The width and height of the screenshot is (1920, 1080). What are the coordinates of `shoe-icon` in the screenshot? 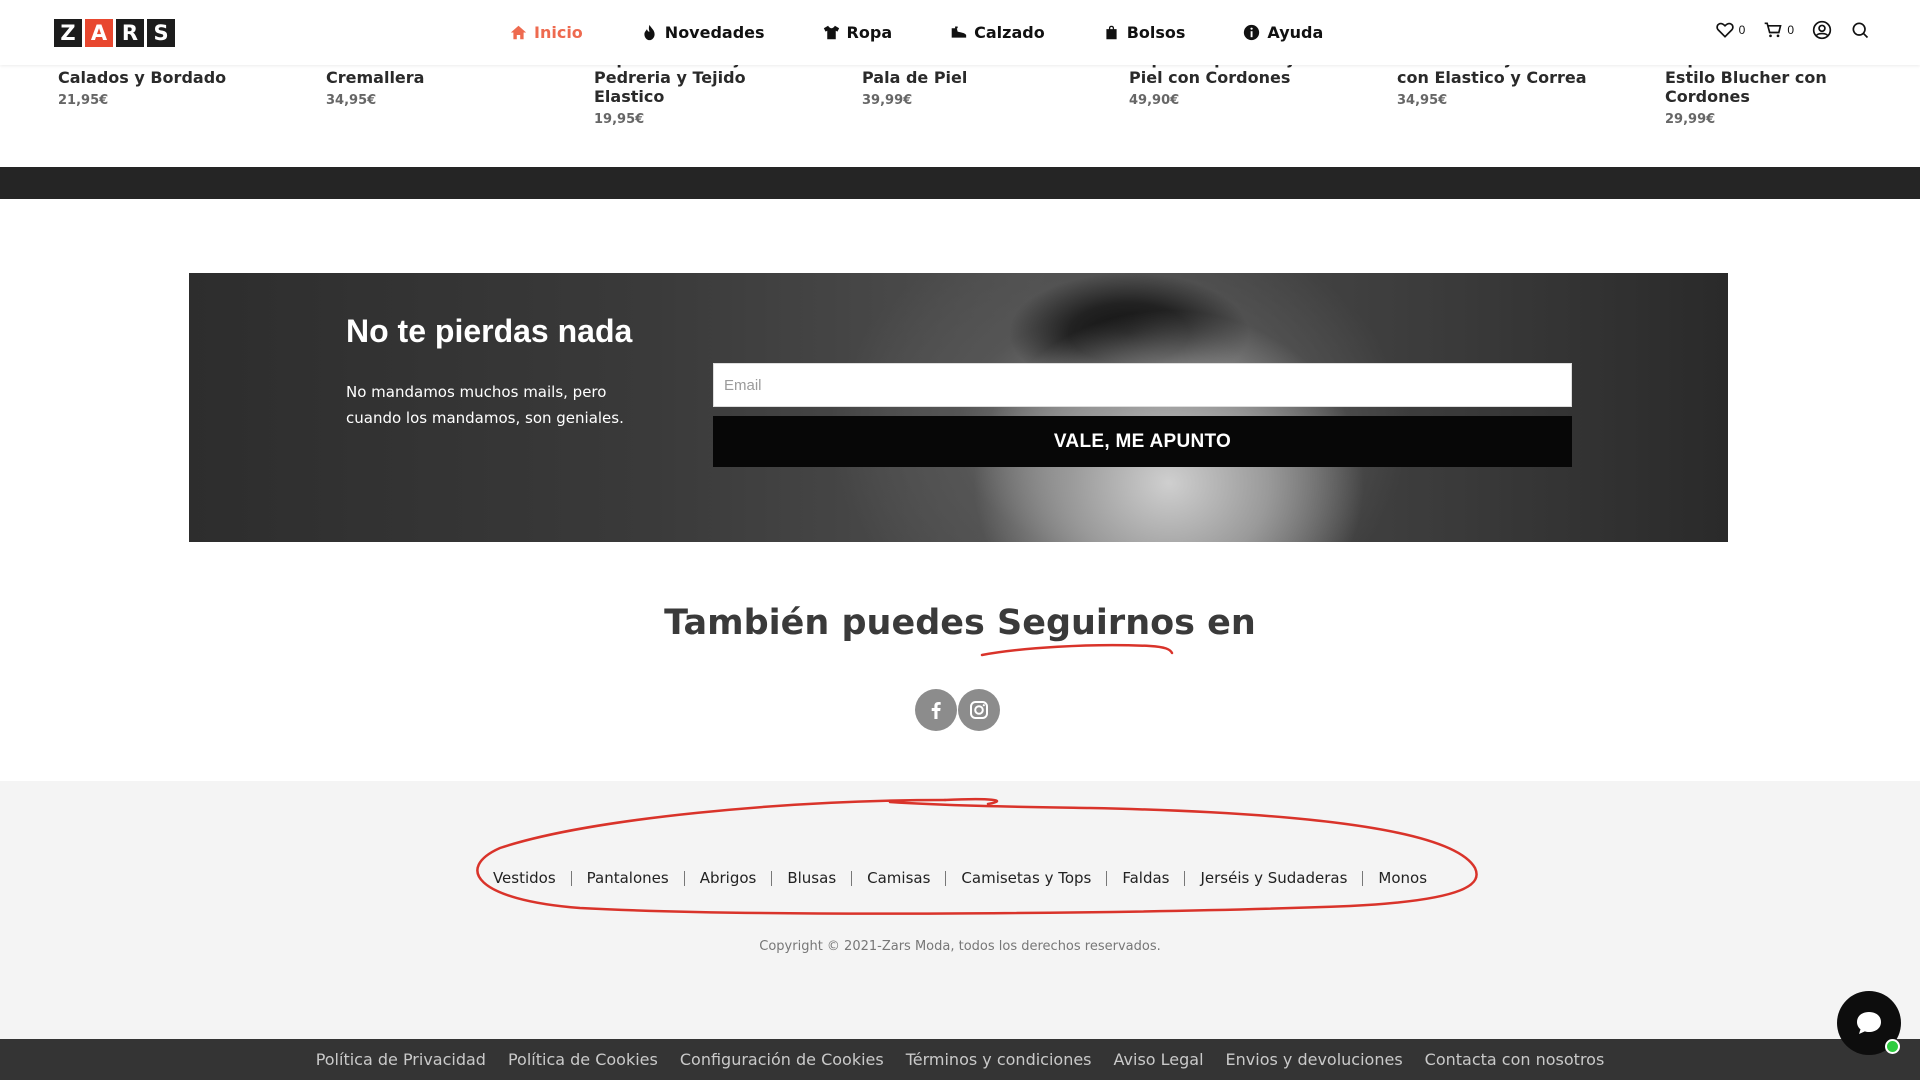 It's located at (959, 32).